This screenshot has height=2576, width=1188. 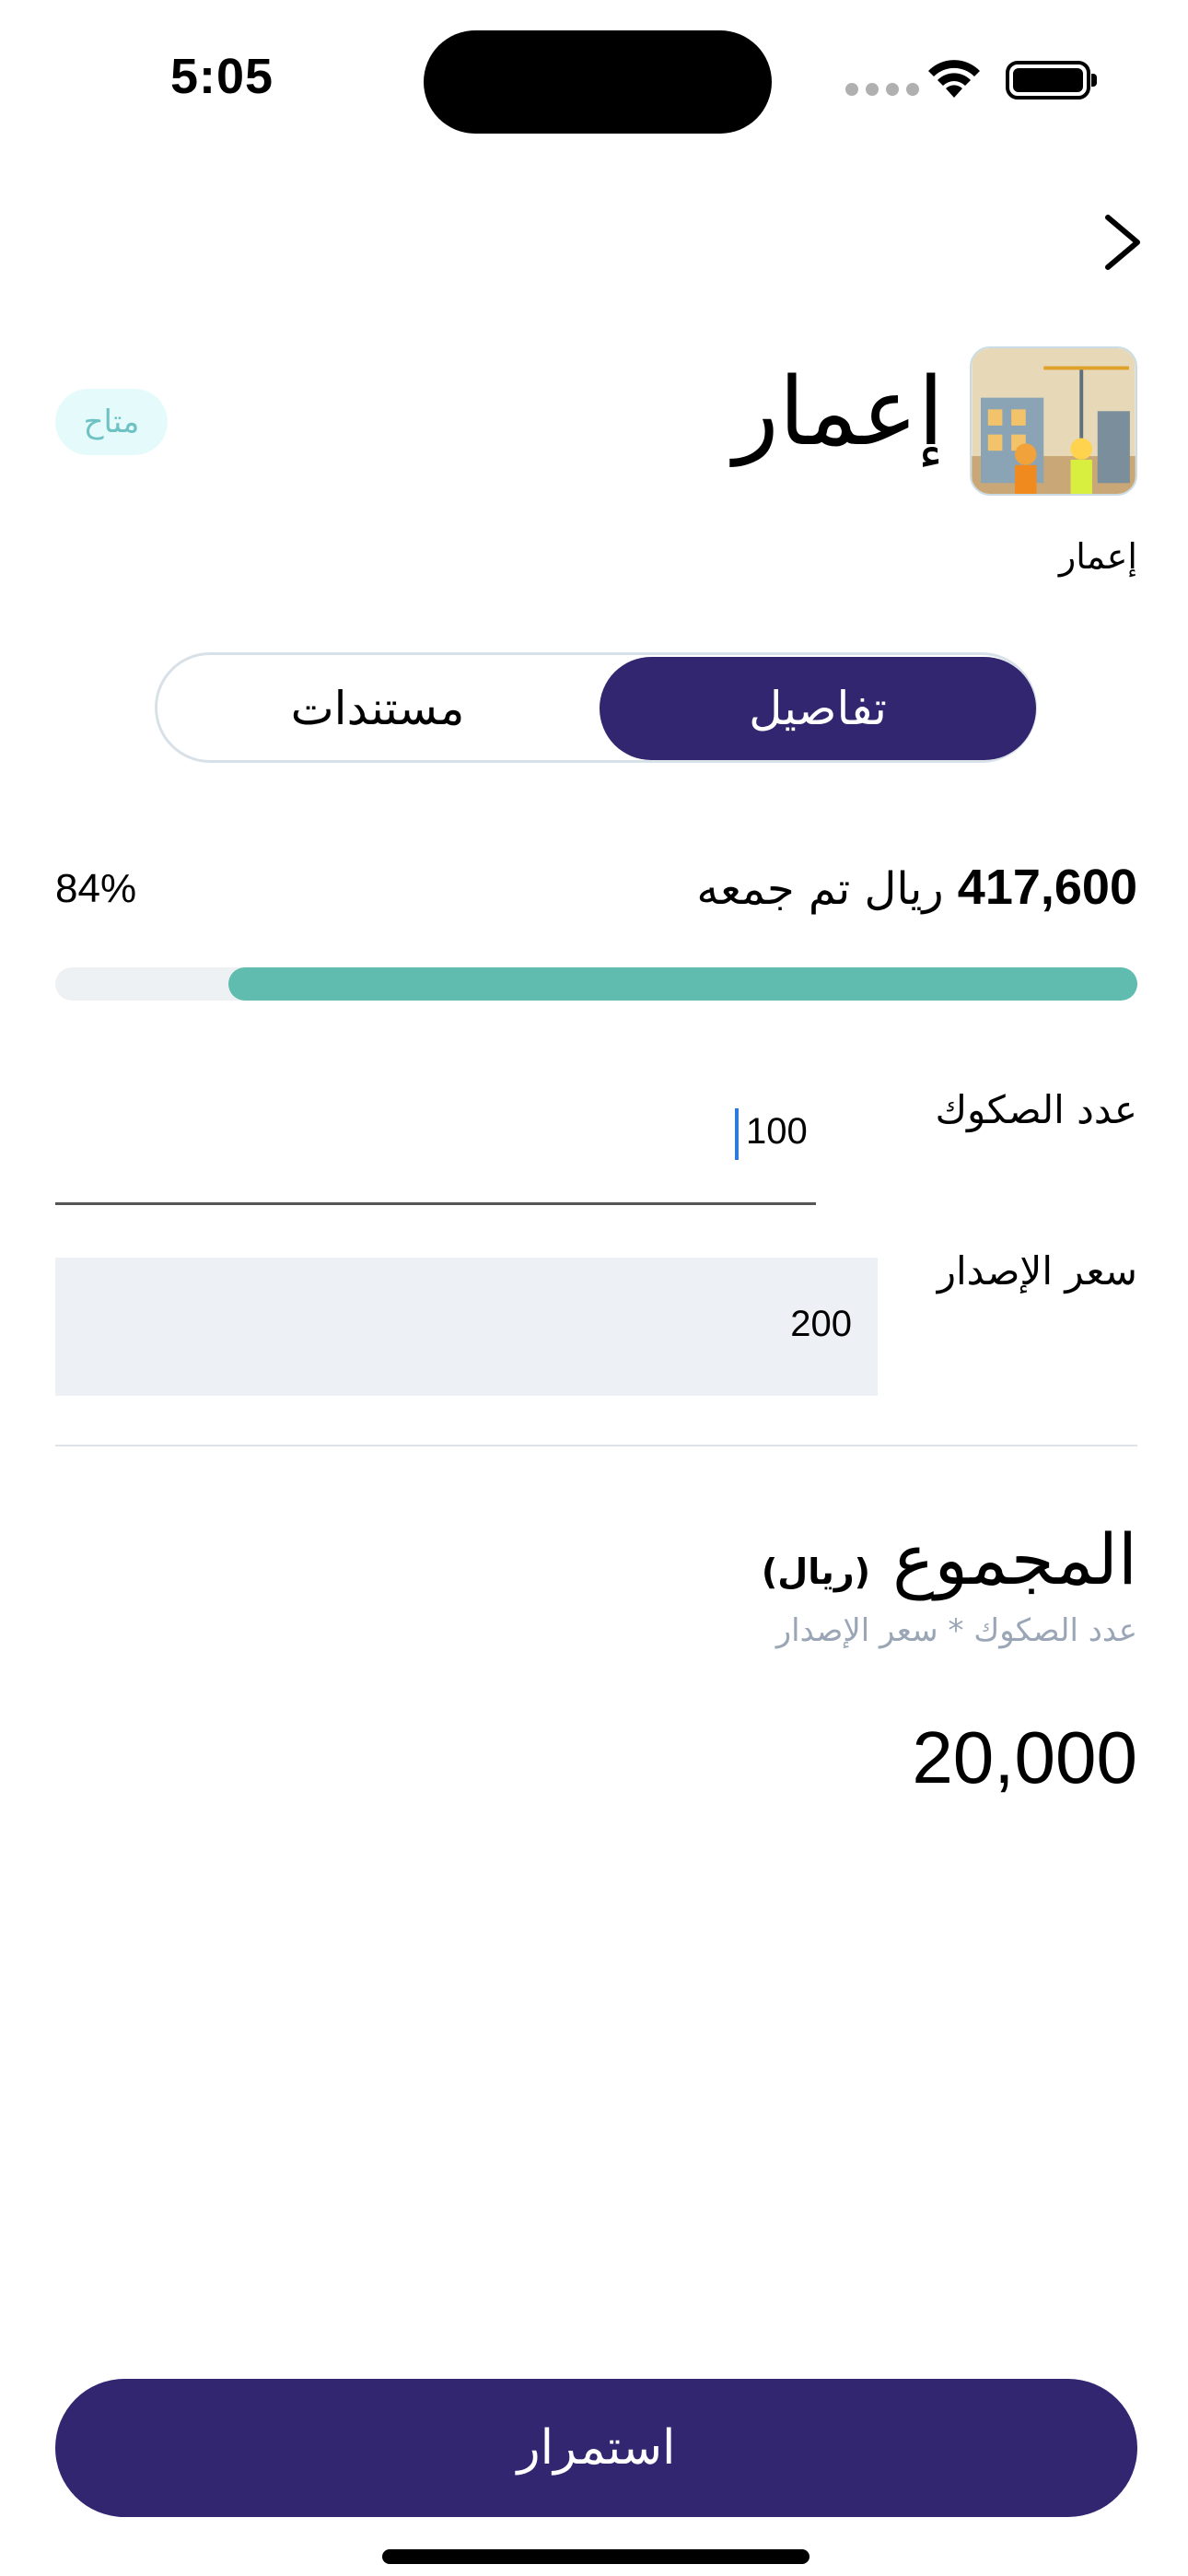 I want to click on wifi-icon, so click(x=954, y=79).